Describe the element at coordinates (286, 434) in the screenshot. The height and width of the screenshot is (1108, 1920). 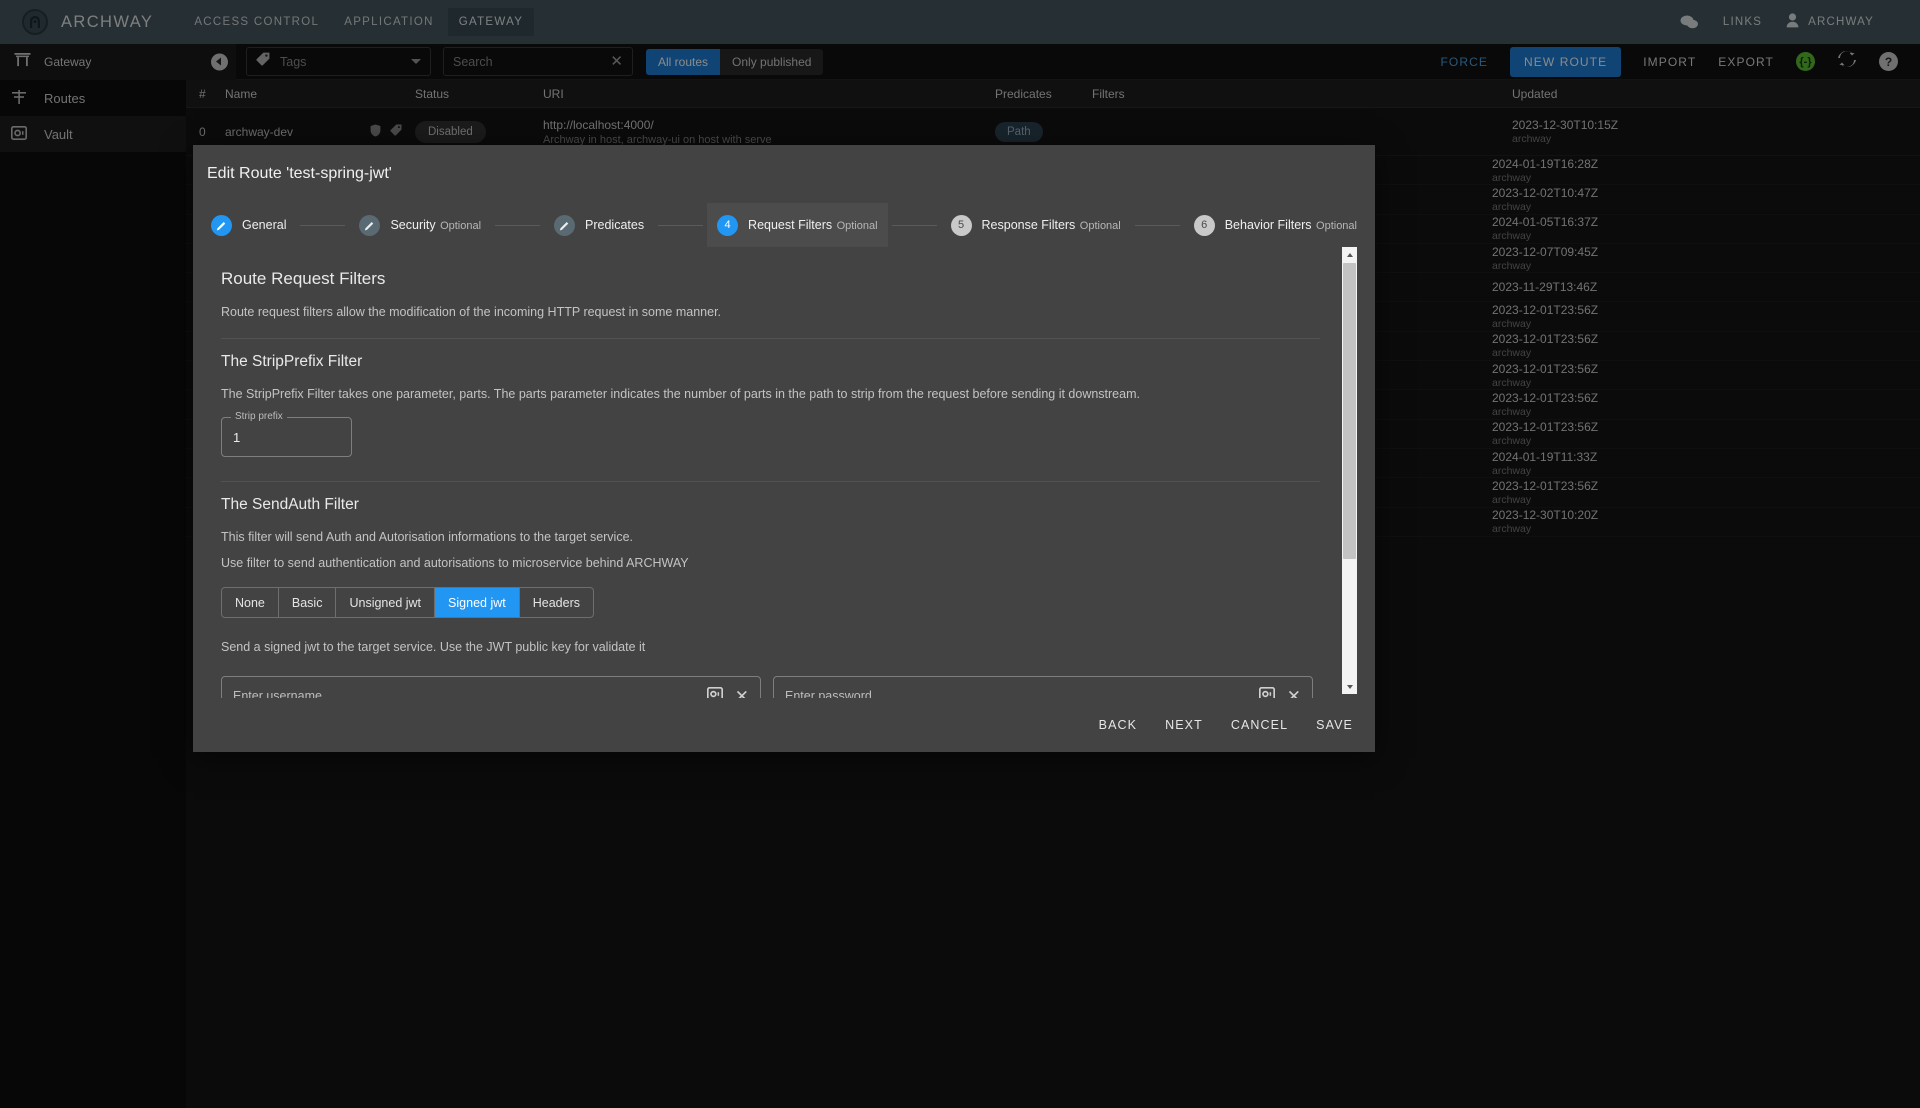
I see `strip-prefix-input: Strip prefix 1` at that location.